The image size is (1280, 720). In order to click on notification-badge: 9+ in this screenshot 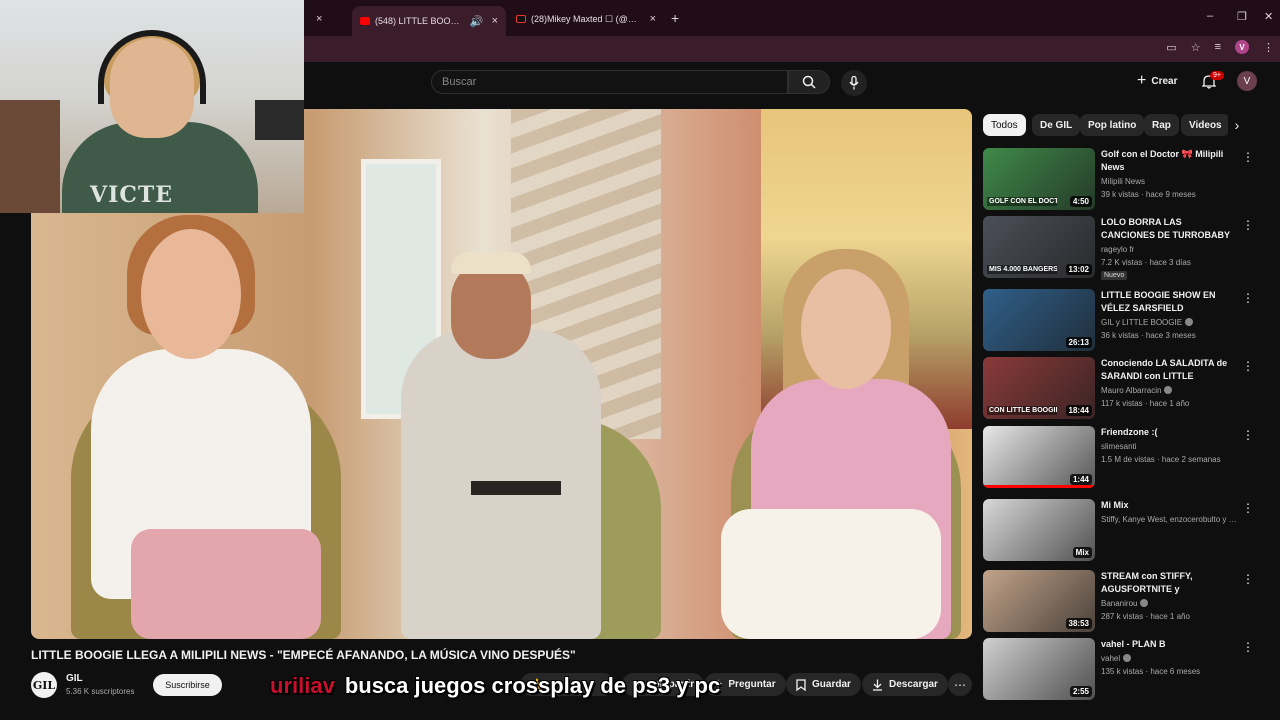, I will do `click(1217, 75)`.